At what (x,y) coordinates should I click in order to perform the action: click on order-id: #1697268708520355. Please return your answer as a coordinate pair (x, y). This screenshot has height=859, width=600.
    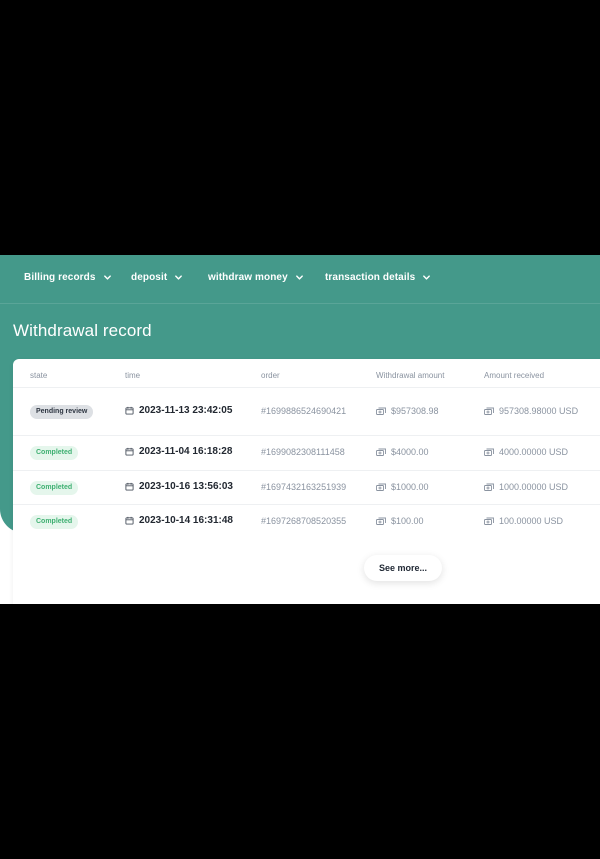
    Looking at the image, I should click on (304, 521).